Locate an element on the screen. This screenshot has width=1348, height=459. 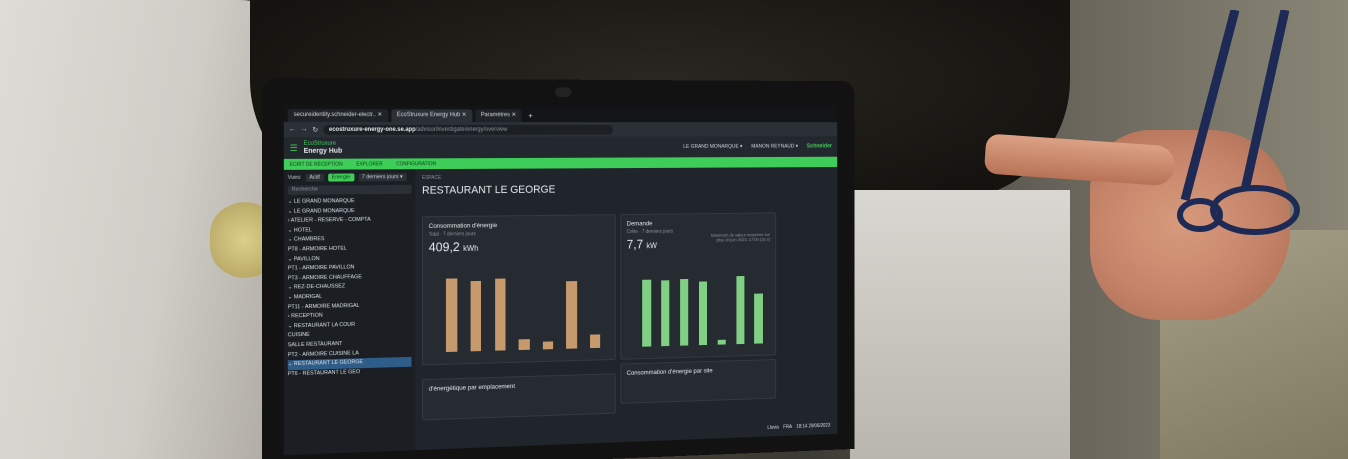
clock-date: 29/06/2023 is located at coordinates (819, 426).